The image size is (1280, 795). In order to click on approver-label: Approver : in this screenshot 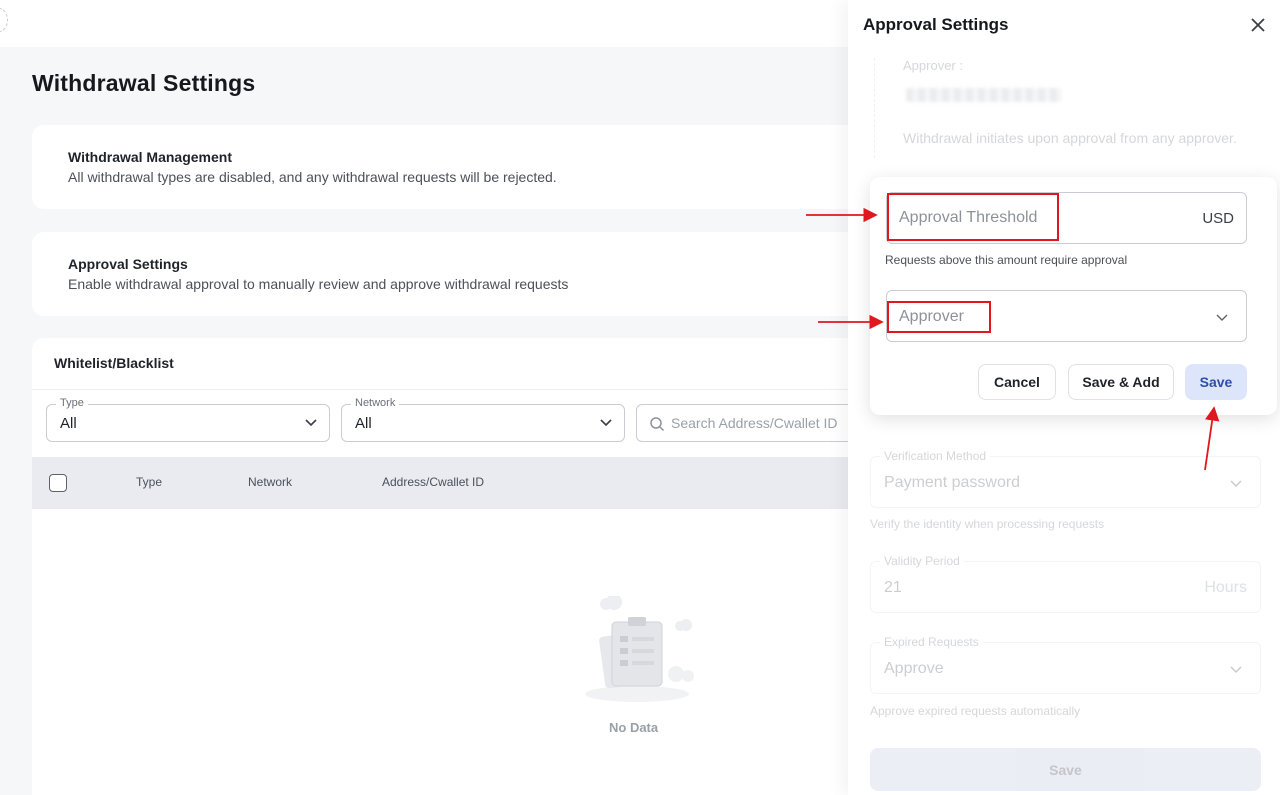, I will do `click(933, 65)`.